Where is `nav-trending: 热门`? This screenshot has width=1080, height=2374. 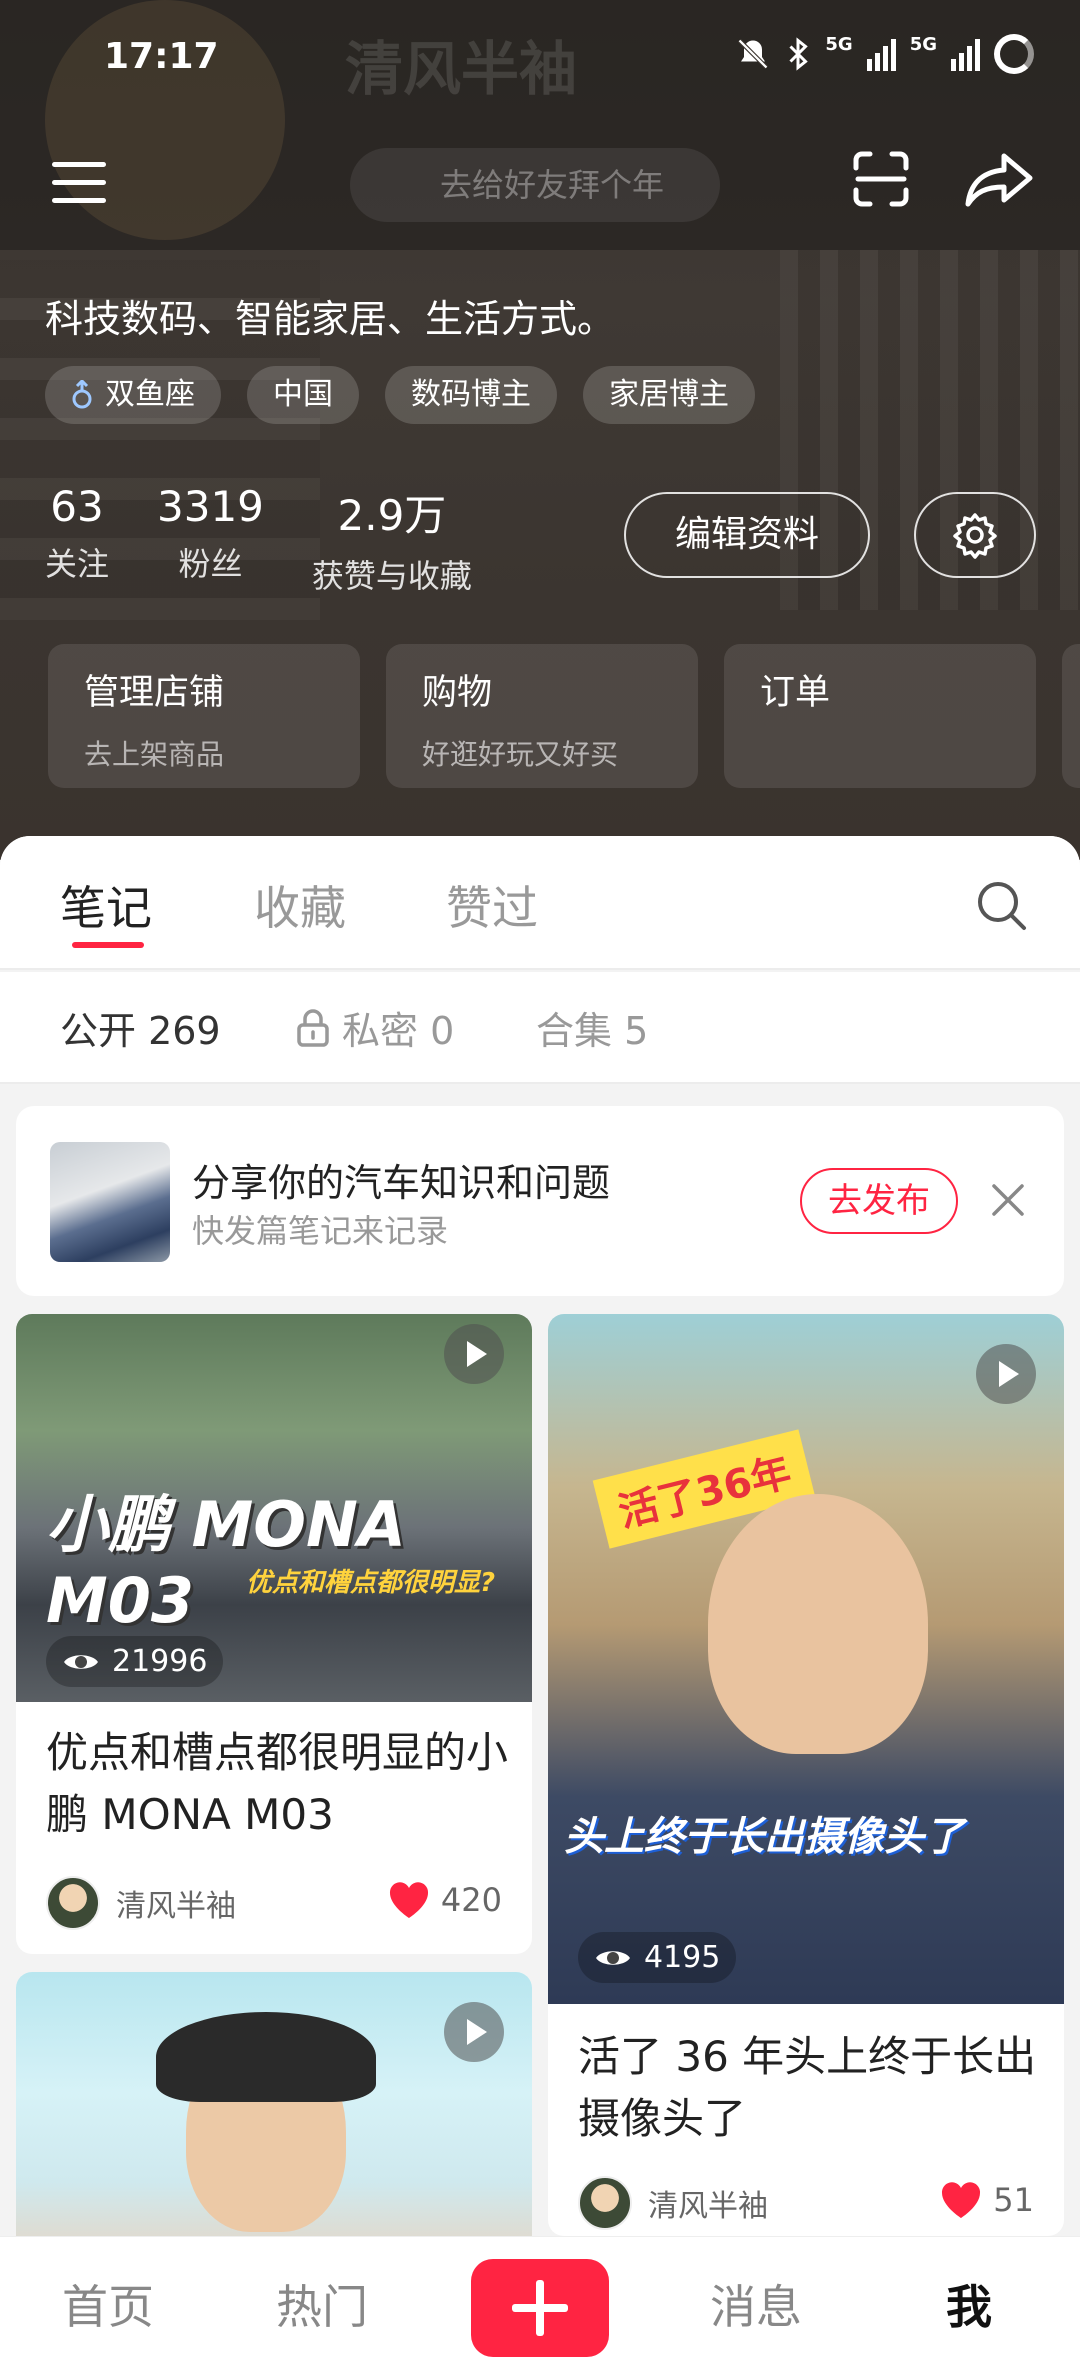 nav-trending: 热门 is located at coordinates (322, 2304).